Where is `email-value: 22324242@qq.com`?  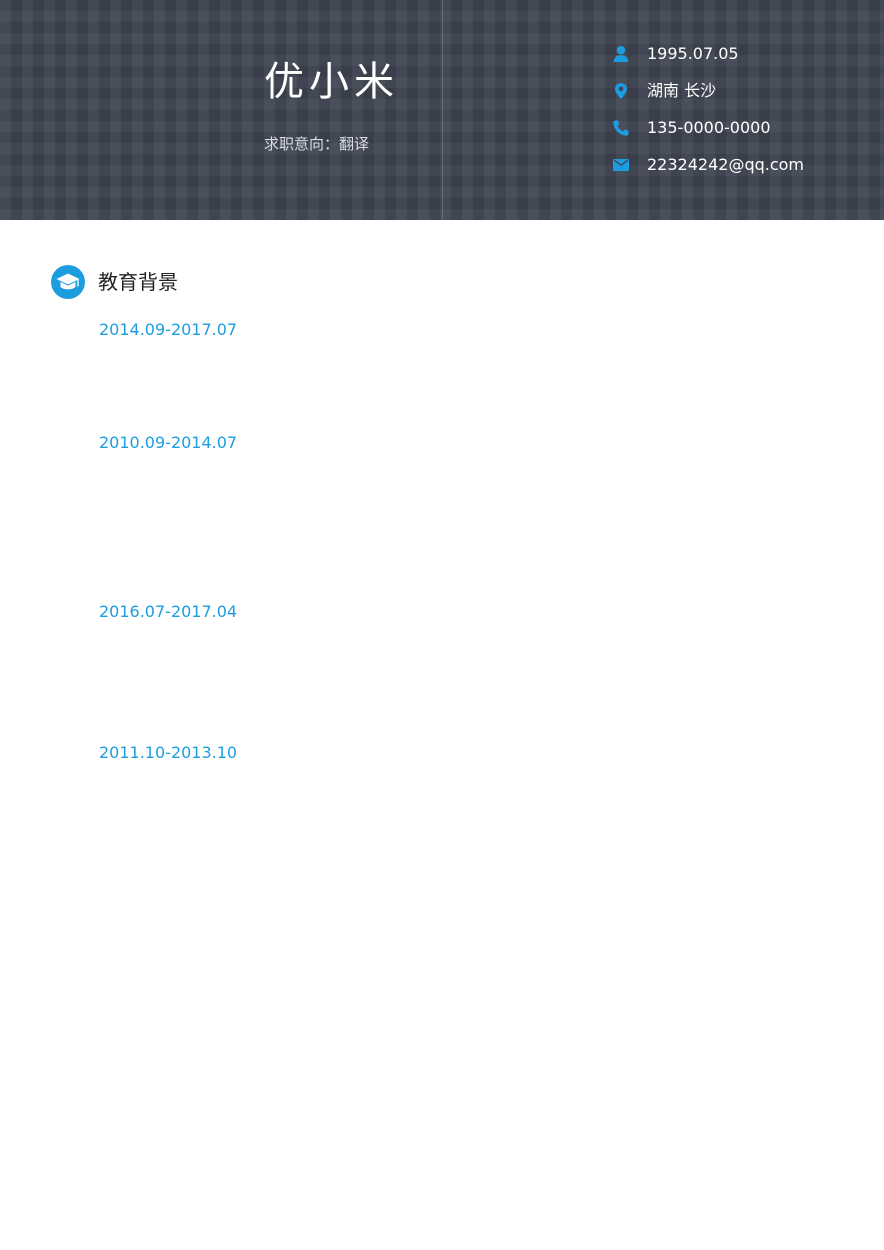
email-value: 22324242@qq.com is located at coordinates (726, 164).